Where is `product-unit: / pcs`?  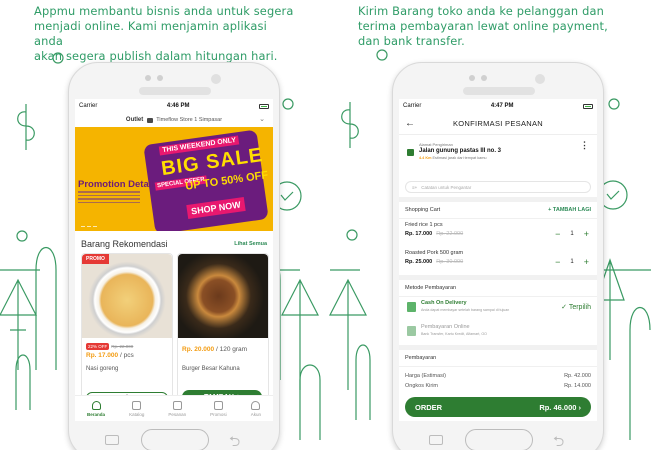 product-unit: / pcs is located at coordinates (126, 355).